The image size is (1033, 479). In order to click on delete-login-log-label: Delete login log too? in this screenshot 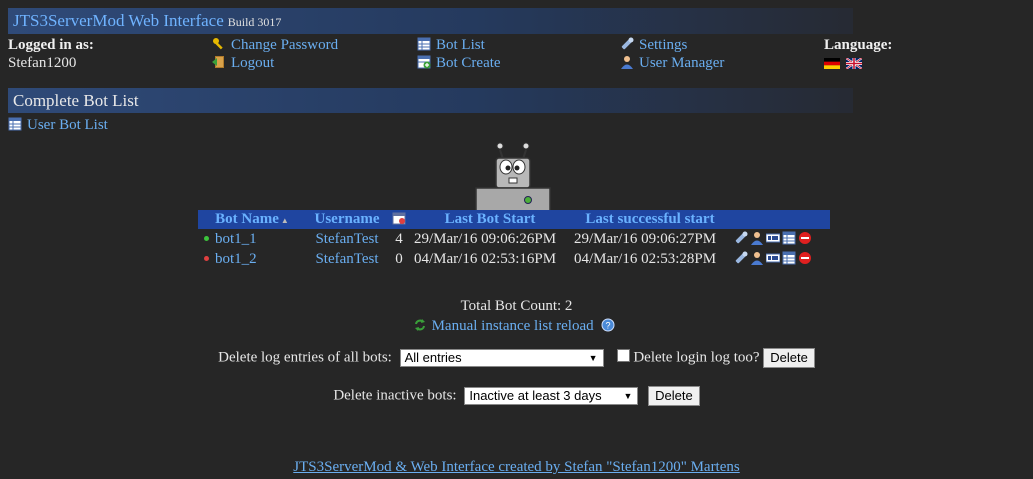, I will do `click(696, 357)`.